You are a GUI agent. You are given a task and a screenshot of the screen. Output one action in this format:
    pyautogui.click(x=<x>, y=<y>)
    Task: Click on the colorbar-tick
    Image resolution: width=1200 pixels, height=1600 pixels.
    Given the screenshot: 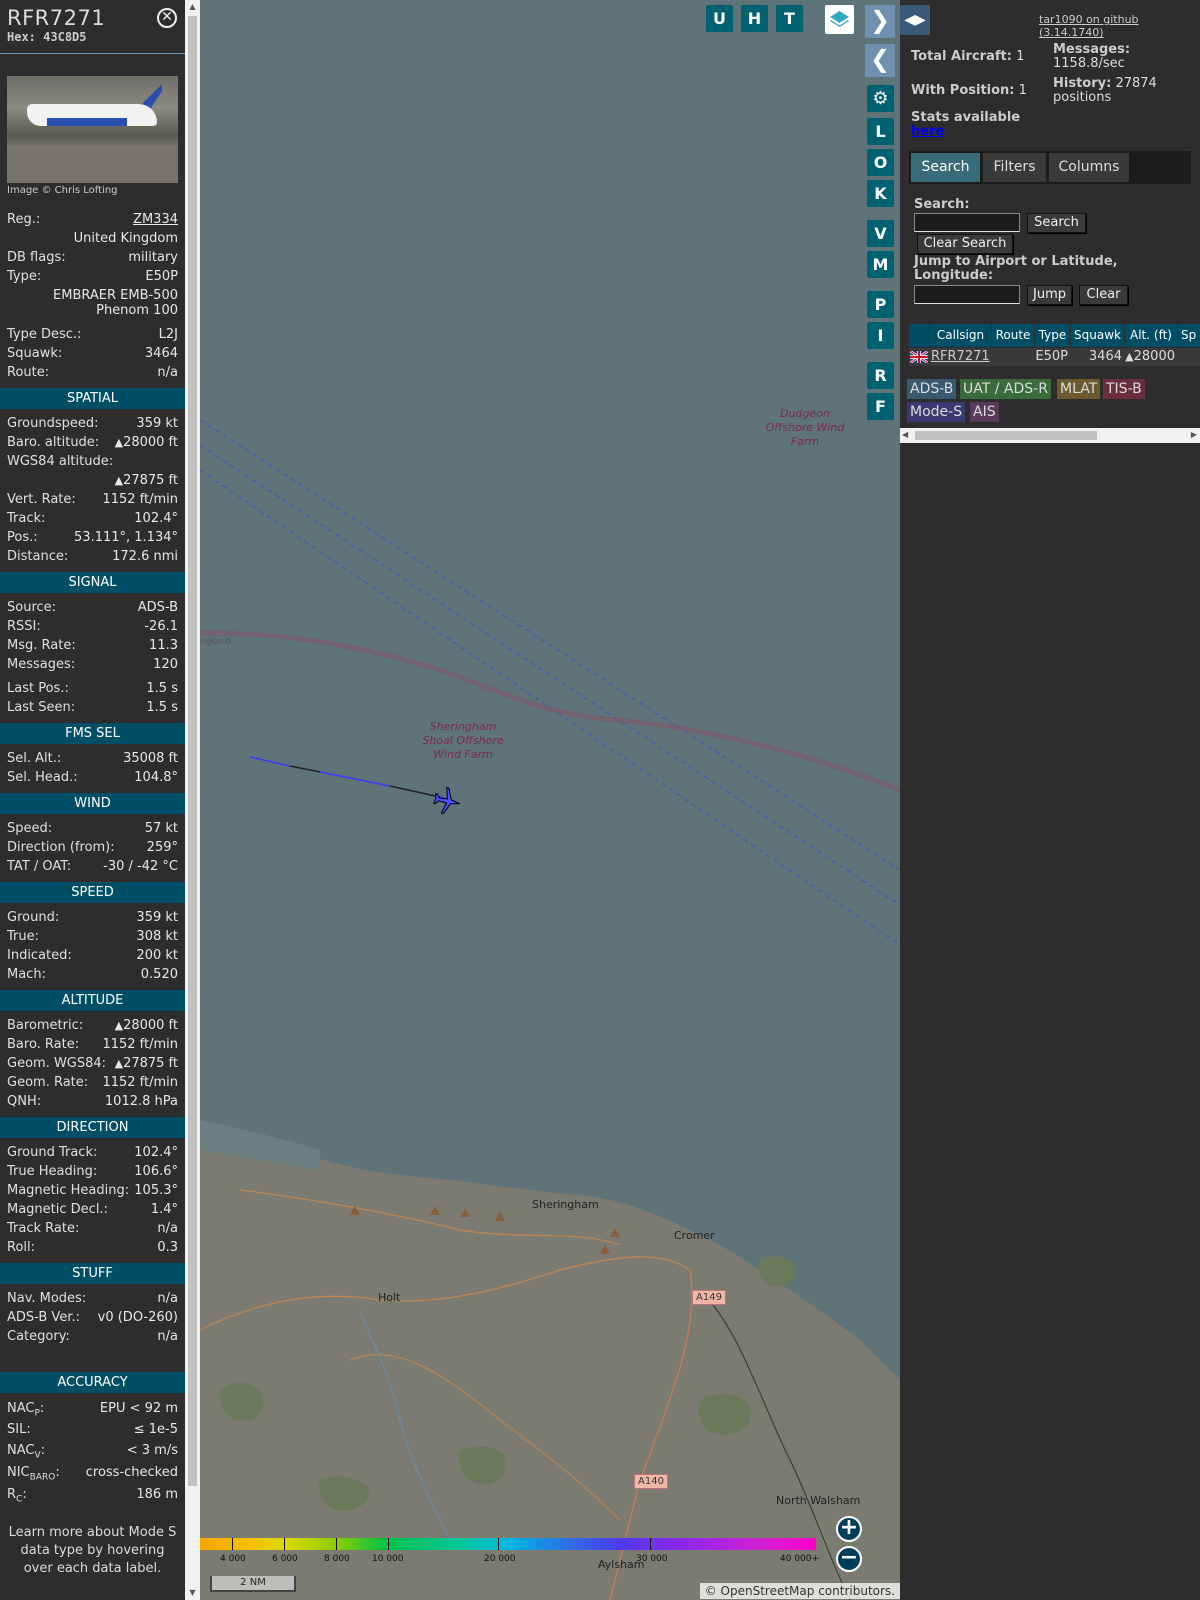 What is the action you would take?
    pyautogui.click(x=388, y=1544)
    